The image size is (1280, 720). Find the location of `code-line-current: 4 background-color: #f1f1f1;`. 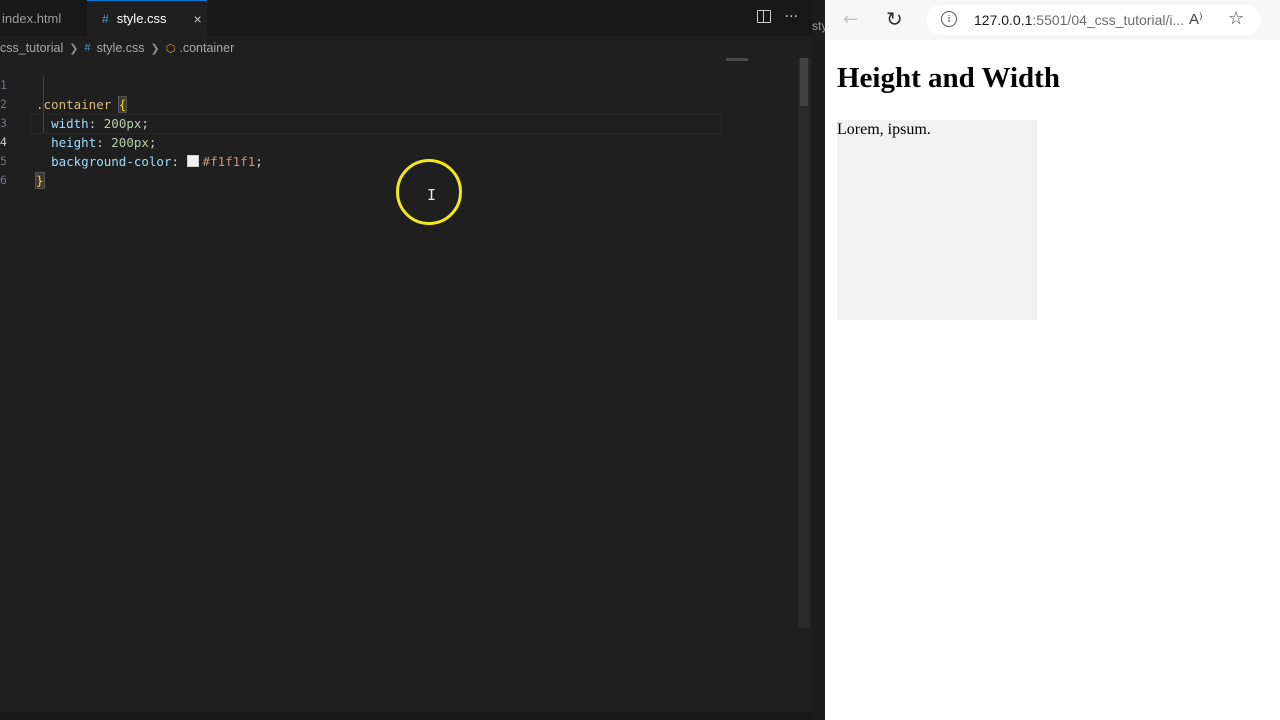

code-line-current: 4 background-color: #f1f1f1; is located at coordinates (400, 141).